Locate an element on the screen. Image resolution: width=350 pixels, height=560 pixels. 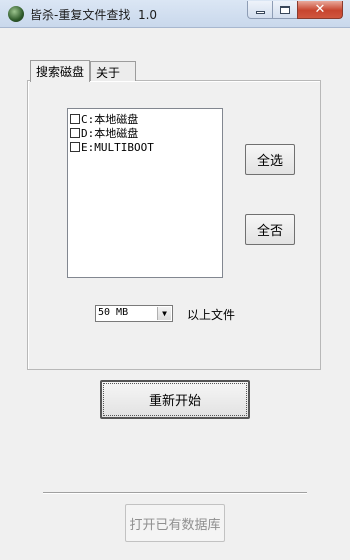
size-dropdown: 50 MB ▼ is located at coordinates (134, 313).